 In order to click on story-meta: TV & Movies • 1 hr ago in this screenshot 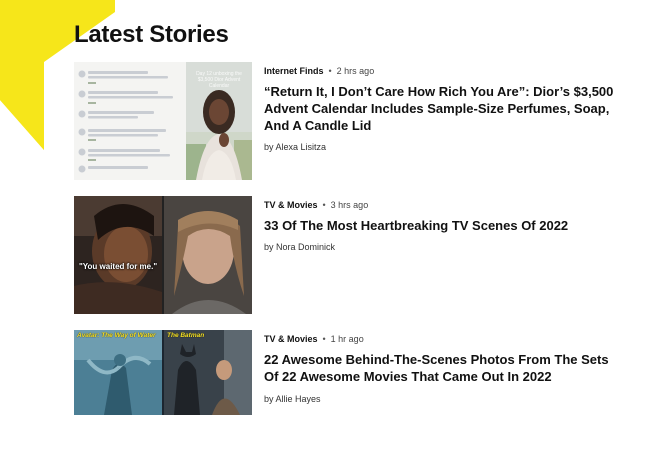, I will do `click(314, 339)`.